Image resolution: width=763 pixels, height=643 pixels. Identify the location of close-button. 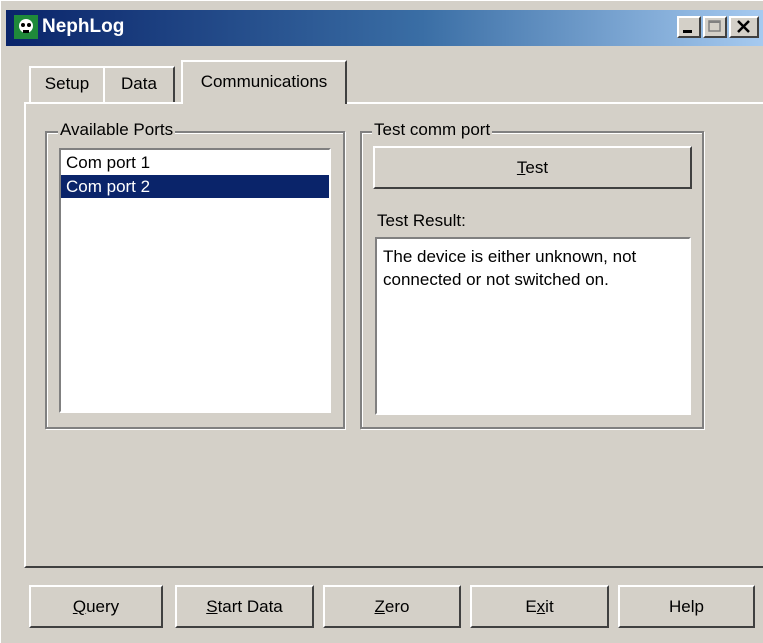
(744, 27).